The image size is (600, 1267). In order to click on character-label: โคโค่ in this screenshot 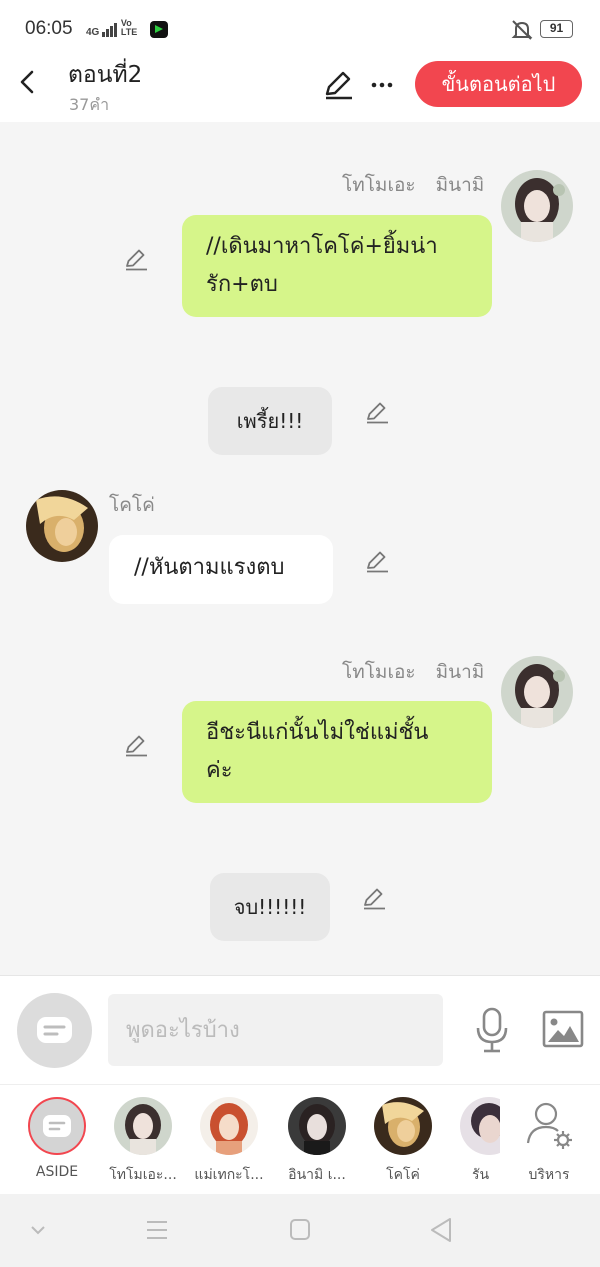, I will do `click(403, 1175)`.